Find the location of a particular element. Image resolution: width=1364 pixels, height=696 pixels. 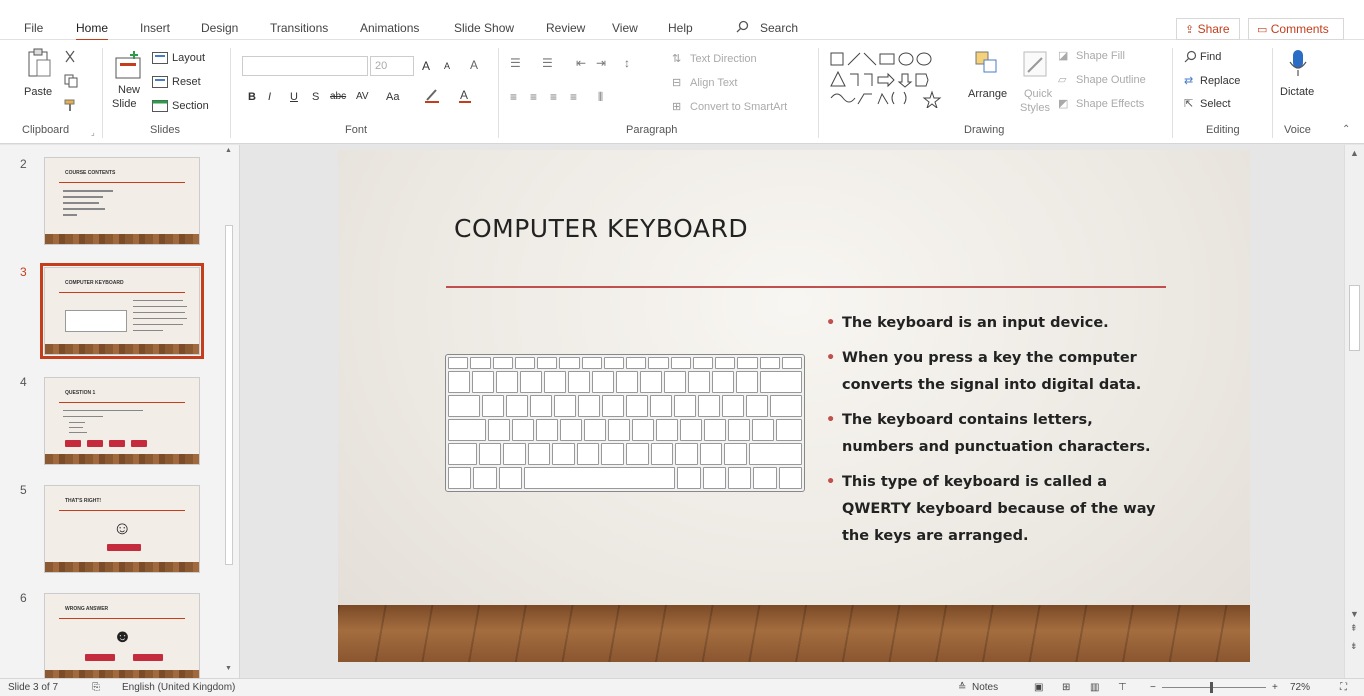

shape-fill-button: Shape Fill is located at coordinates (1100, 56).